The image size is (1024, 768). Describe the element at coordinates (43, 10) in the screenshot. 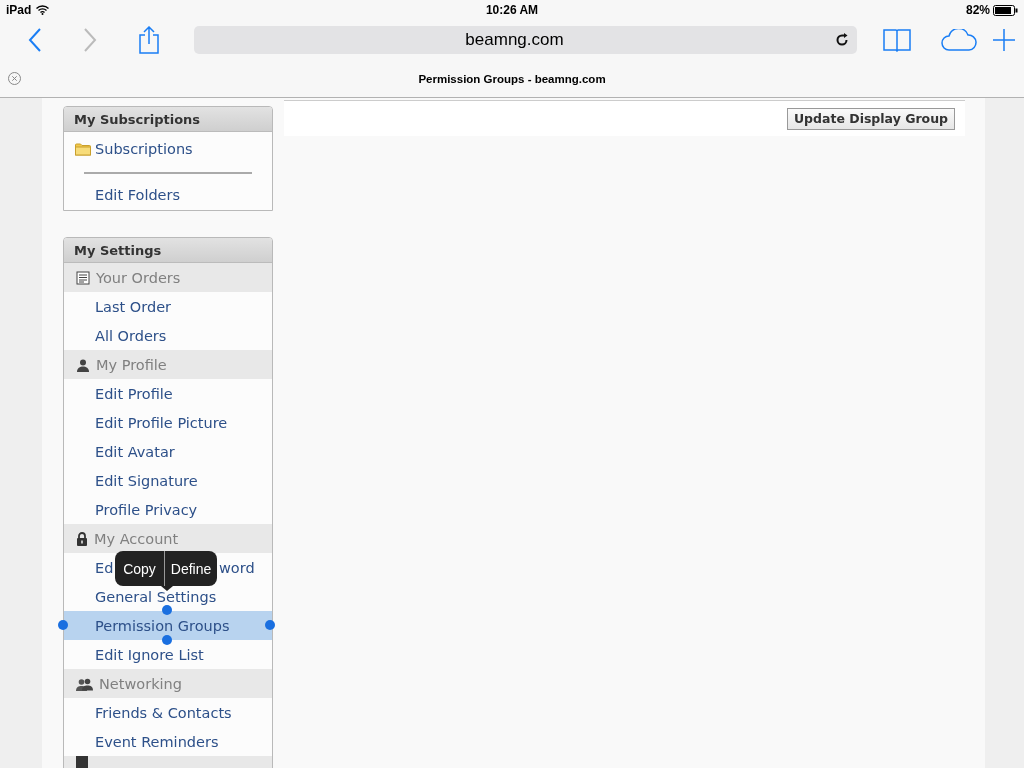

I see `wifi-icon` at that location.